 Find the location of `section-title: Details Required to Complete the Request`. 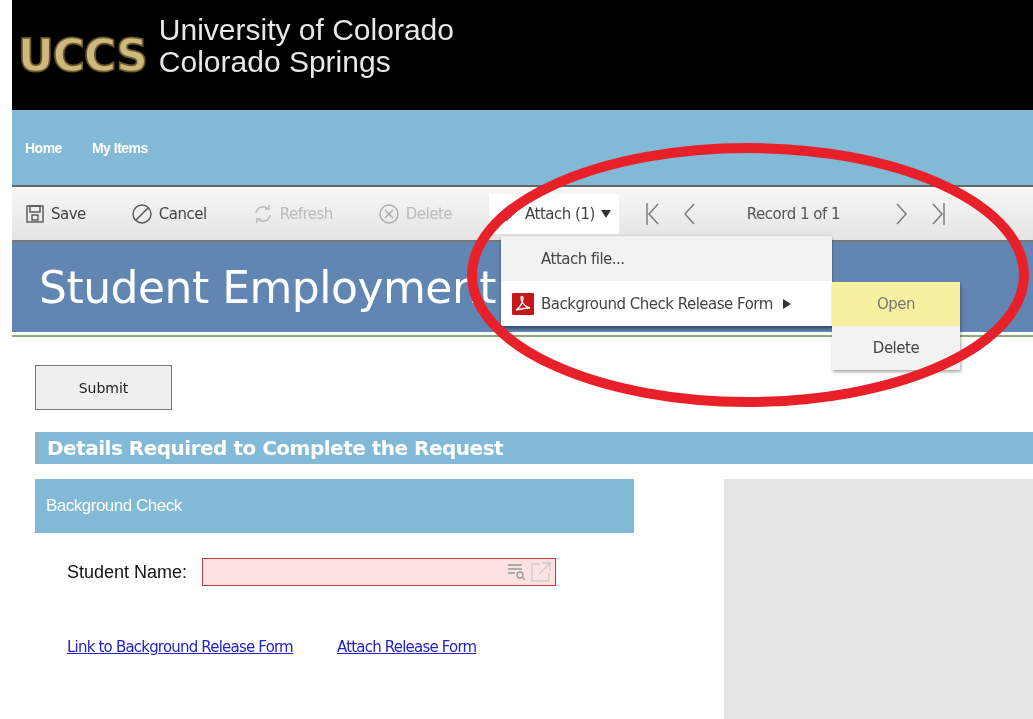

section-title: Details Required to Complete the Request is located at coordinates (275, 448).